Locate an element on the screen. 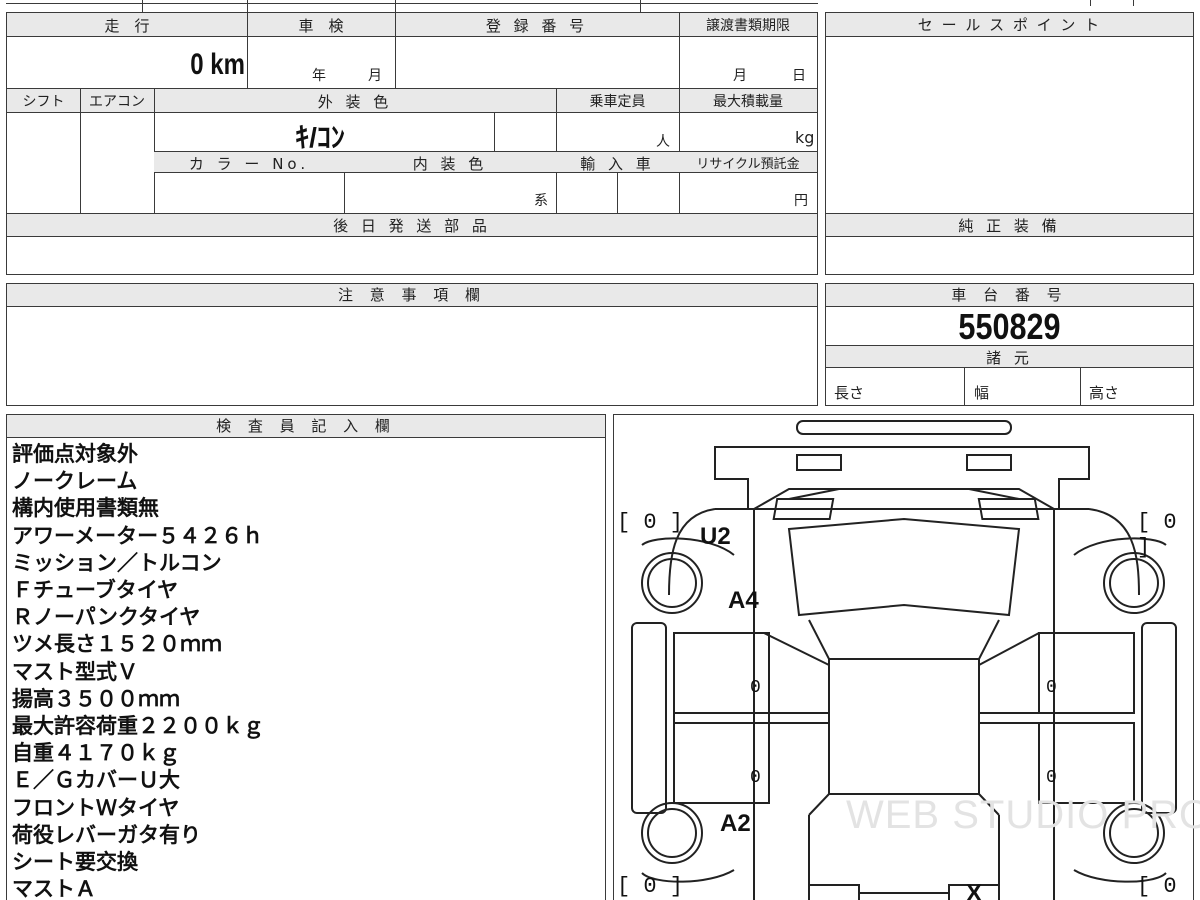 The image size is (1200, 900). inspector-note-line: アワーメーター５４２６ｈ is located at coordinates (138, 535).